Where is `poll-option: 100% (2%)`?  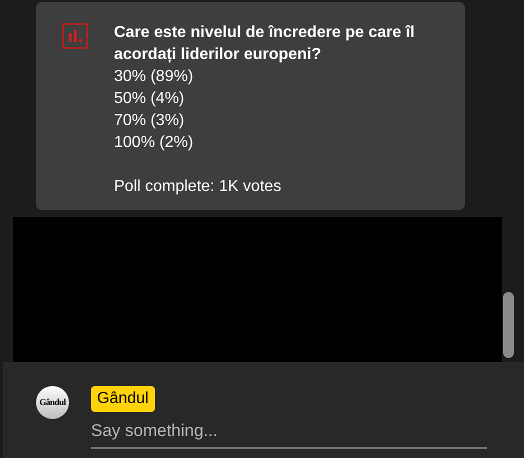 poll-option: 100% (2%) is located at coordinates (279, 143).